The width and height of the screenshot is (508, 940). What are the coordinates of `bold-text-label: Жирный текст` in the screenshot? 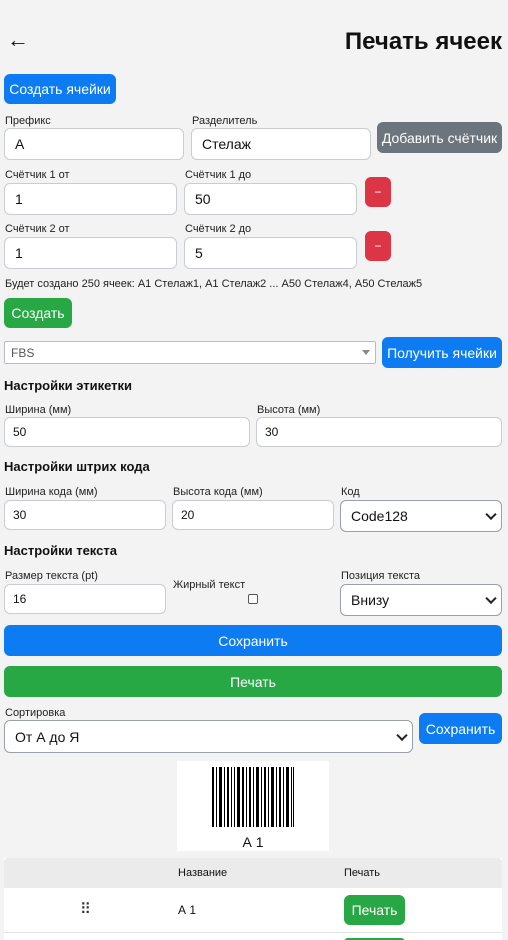 It's located at (209, 585).